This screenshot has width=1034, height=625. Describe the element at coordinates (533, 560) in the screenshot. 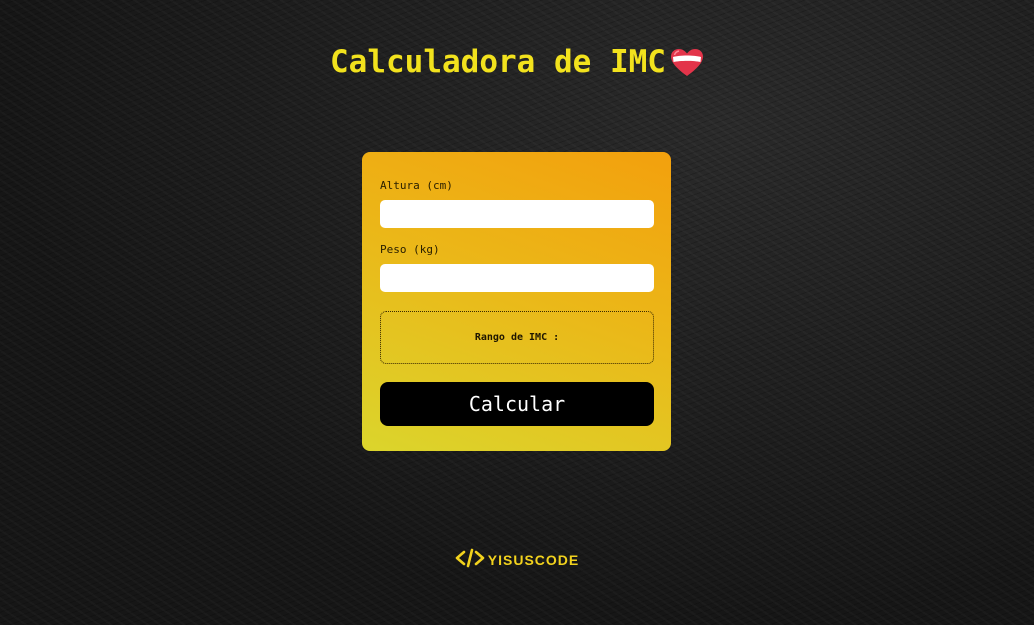

I see `footer-brand-text: YISUSCODE` at that location.